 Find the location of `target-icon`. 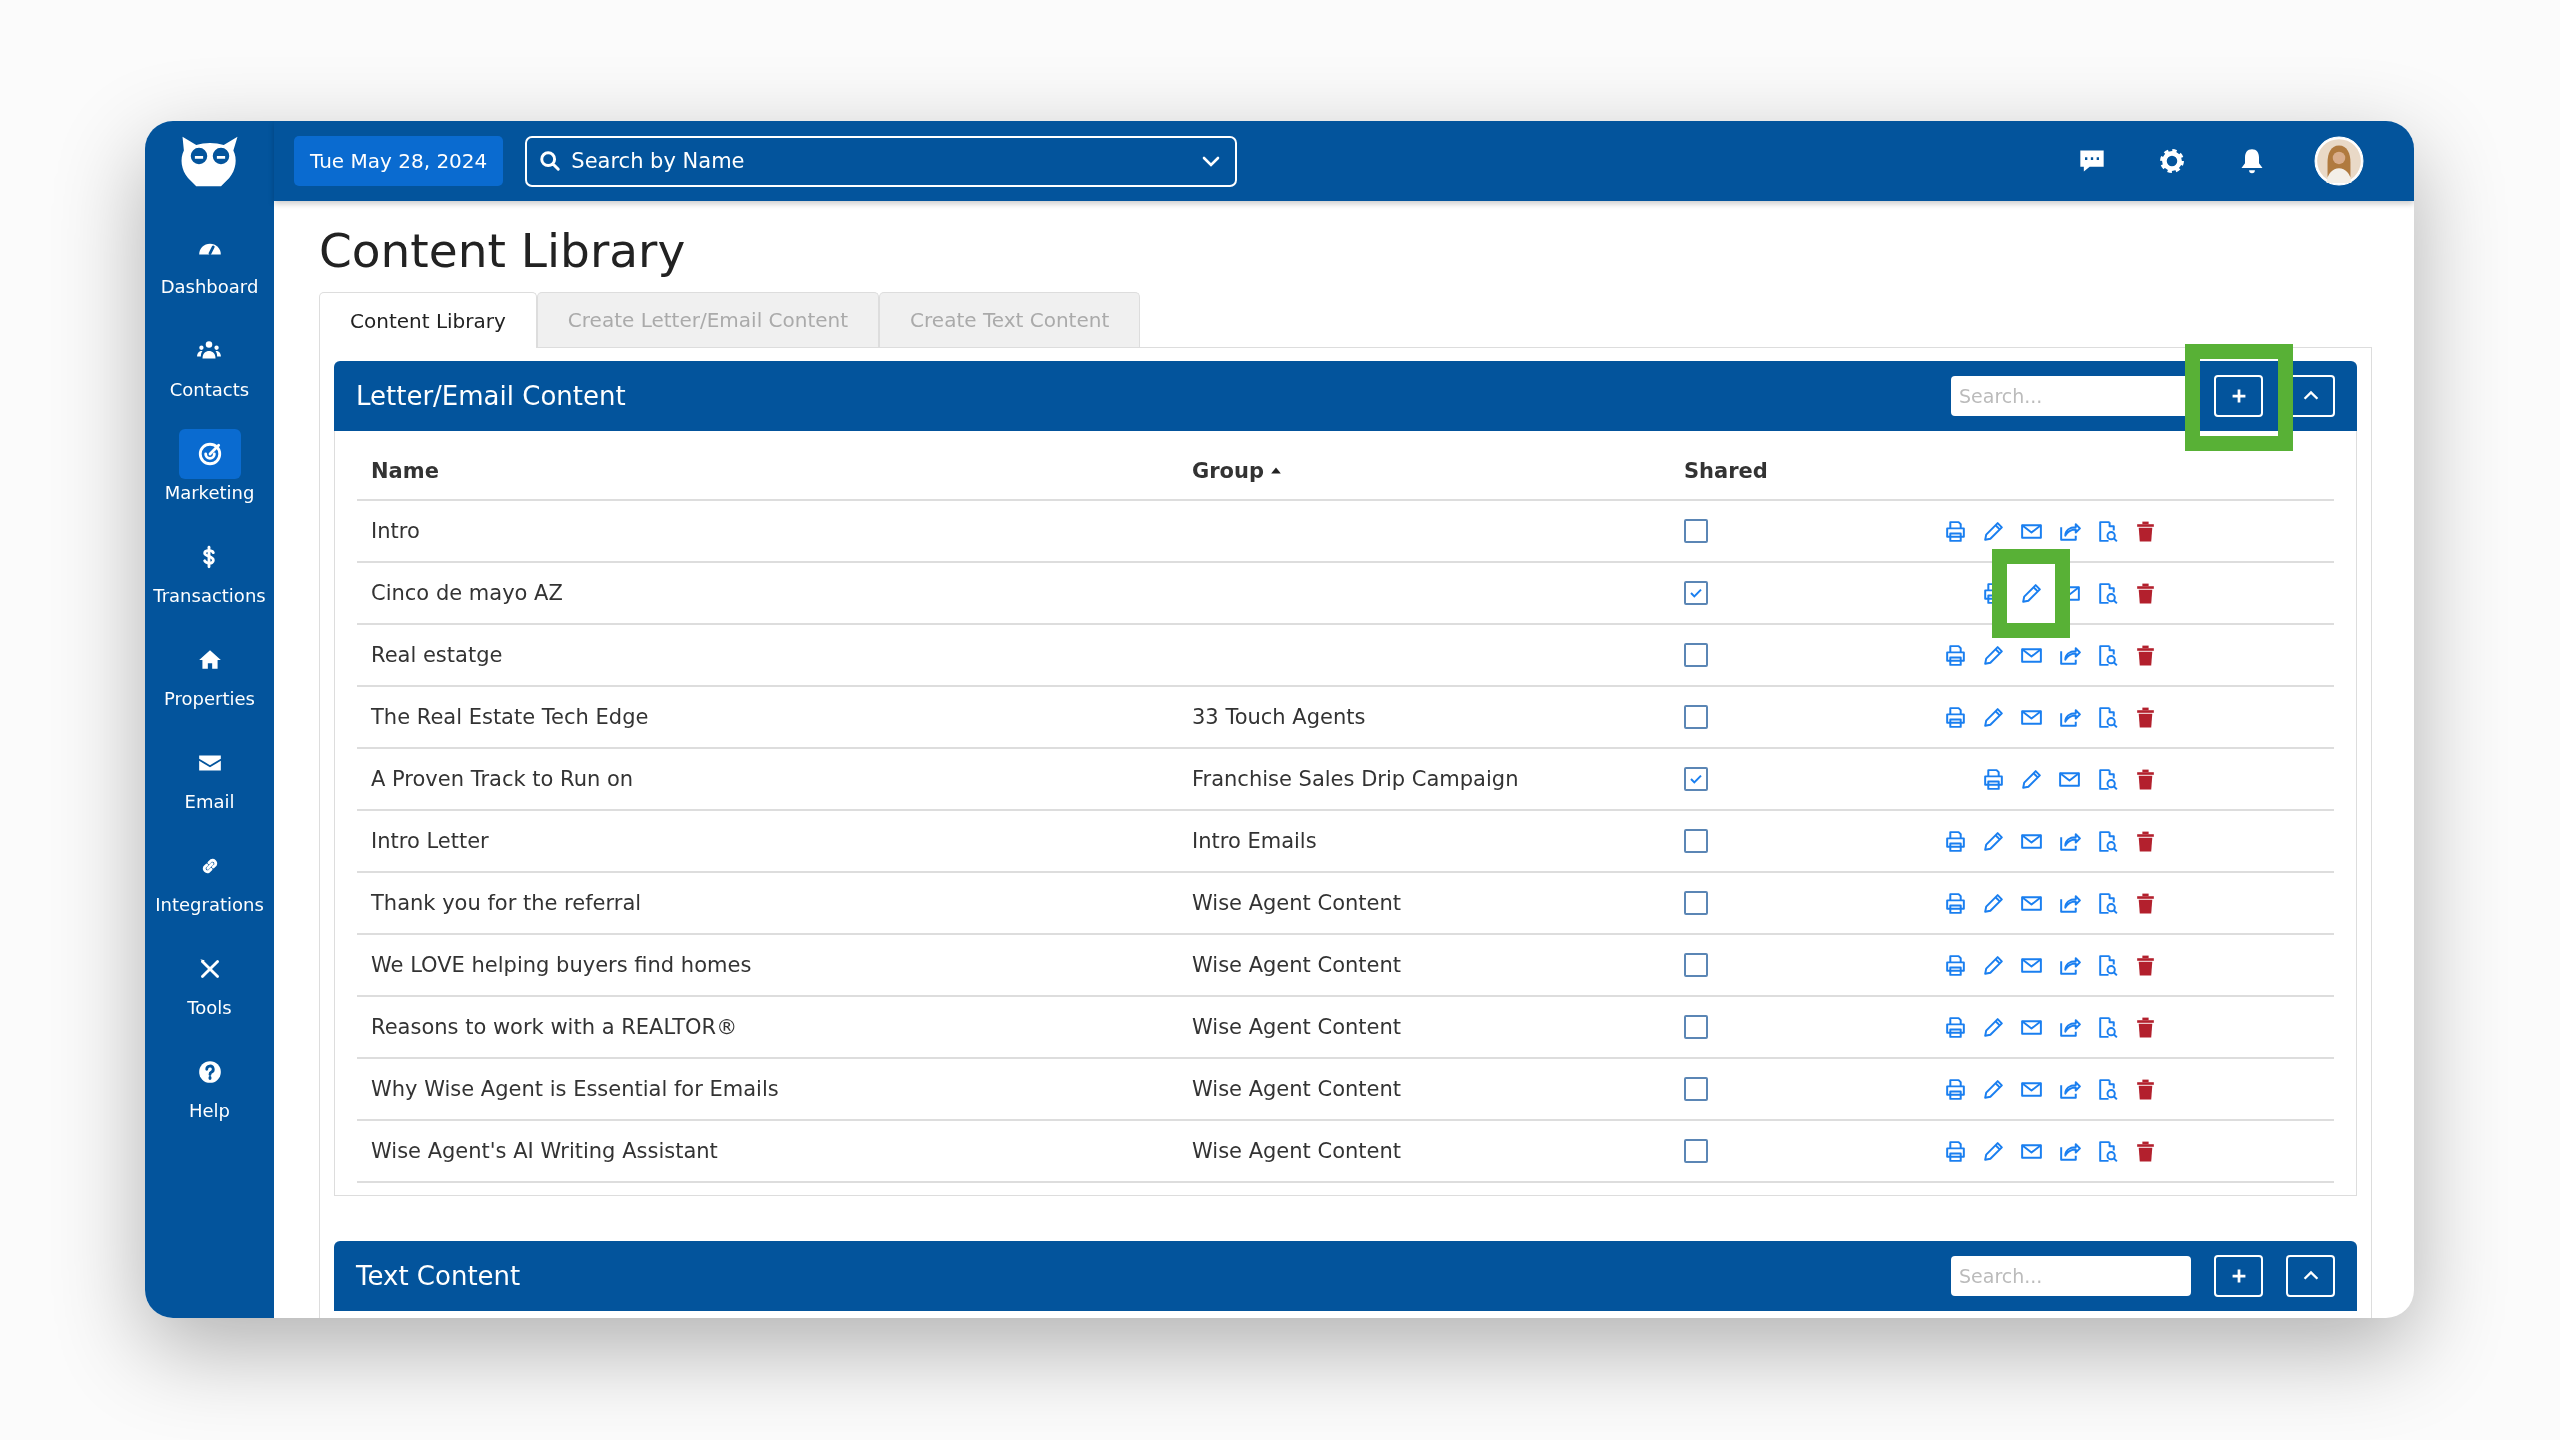

target-icon is located at coordinates (209, 454).